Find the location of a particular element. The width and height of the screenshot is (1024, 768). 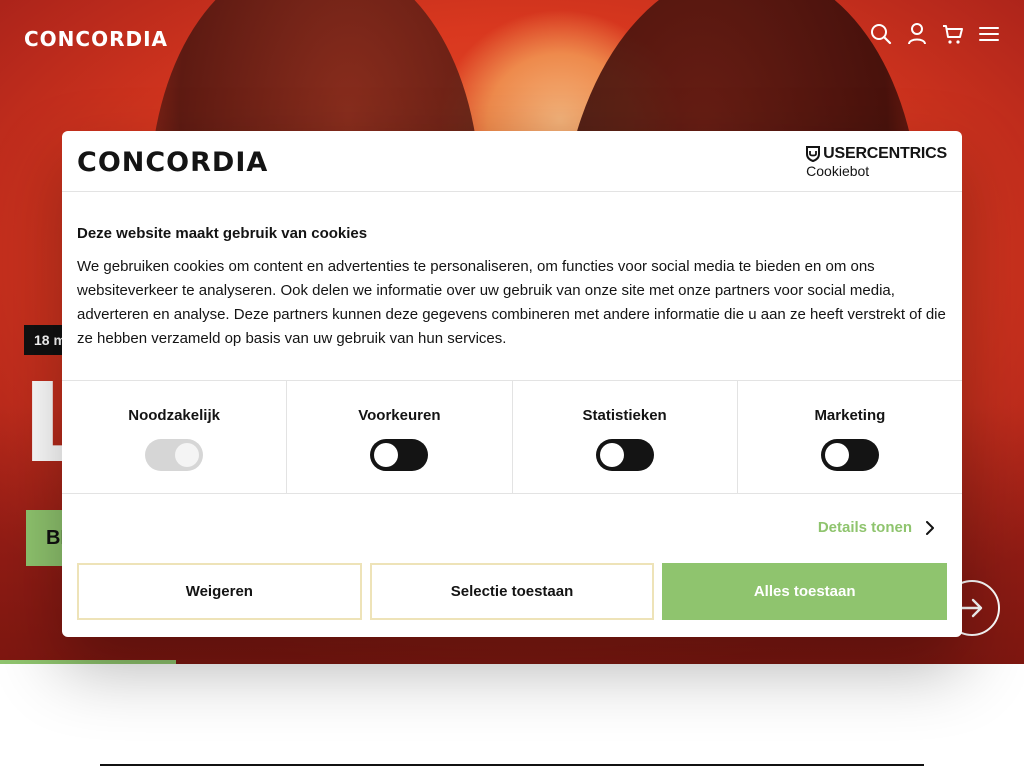

cart-icon is located at coordinates (953, 34).